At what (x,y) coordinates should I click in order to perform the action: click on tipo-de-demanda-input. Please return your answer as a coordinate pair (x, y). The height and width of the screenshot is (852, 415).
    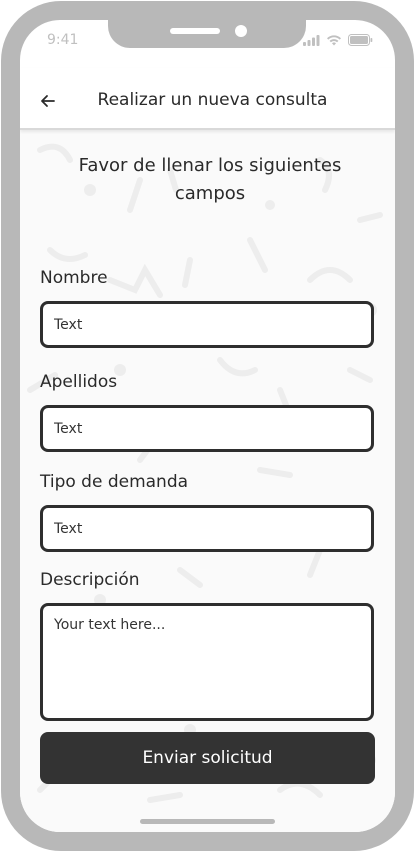
    Looking at the image, I should click on (207, 528).